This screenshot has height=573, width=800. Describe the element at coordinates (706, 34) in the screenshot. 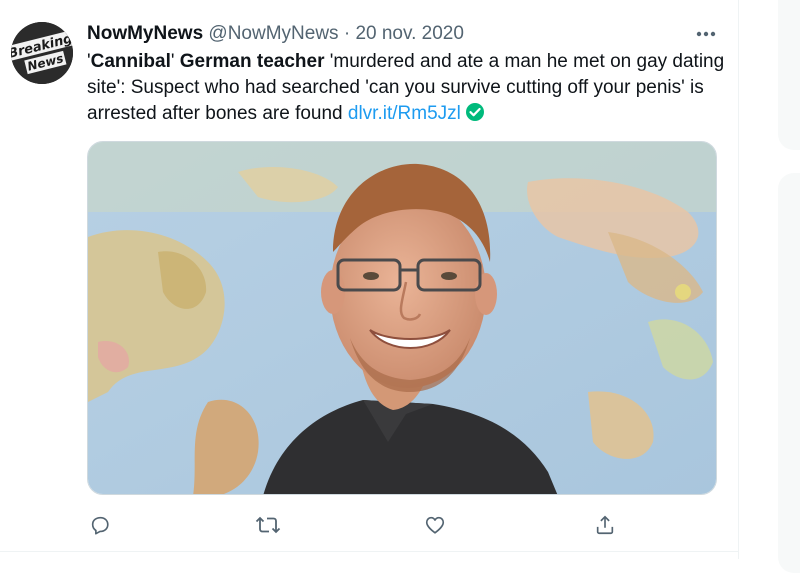

I see `more-options-icon` at that location.